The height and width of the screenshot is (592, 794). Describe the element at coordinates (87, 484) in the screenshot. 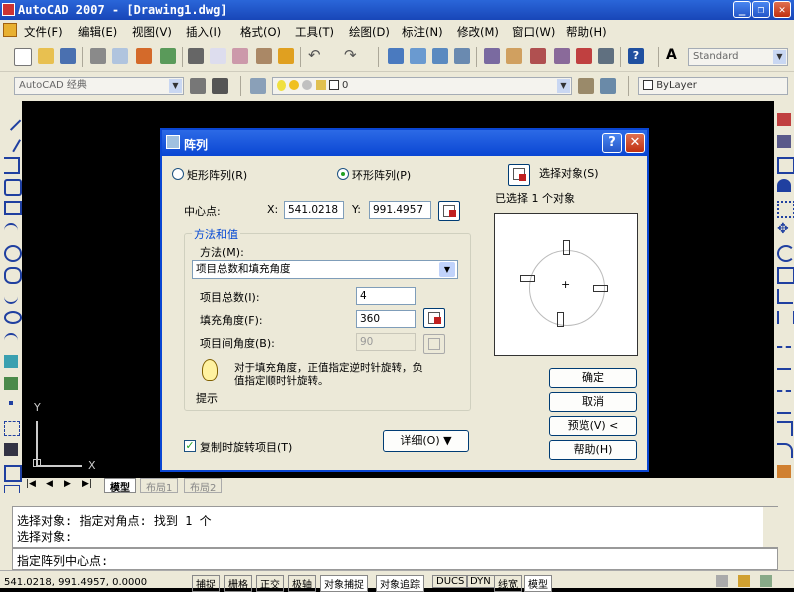

I see `tab-last-button: ▶|` at that location.